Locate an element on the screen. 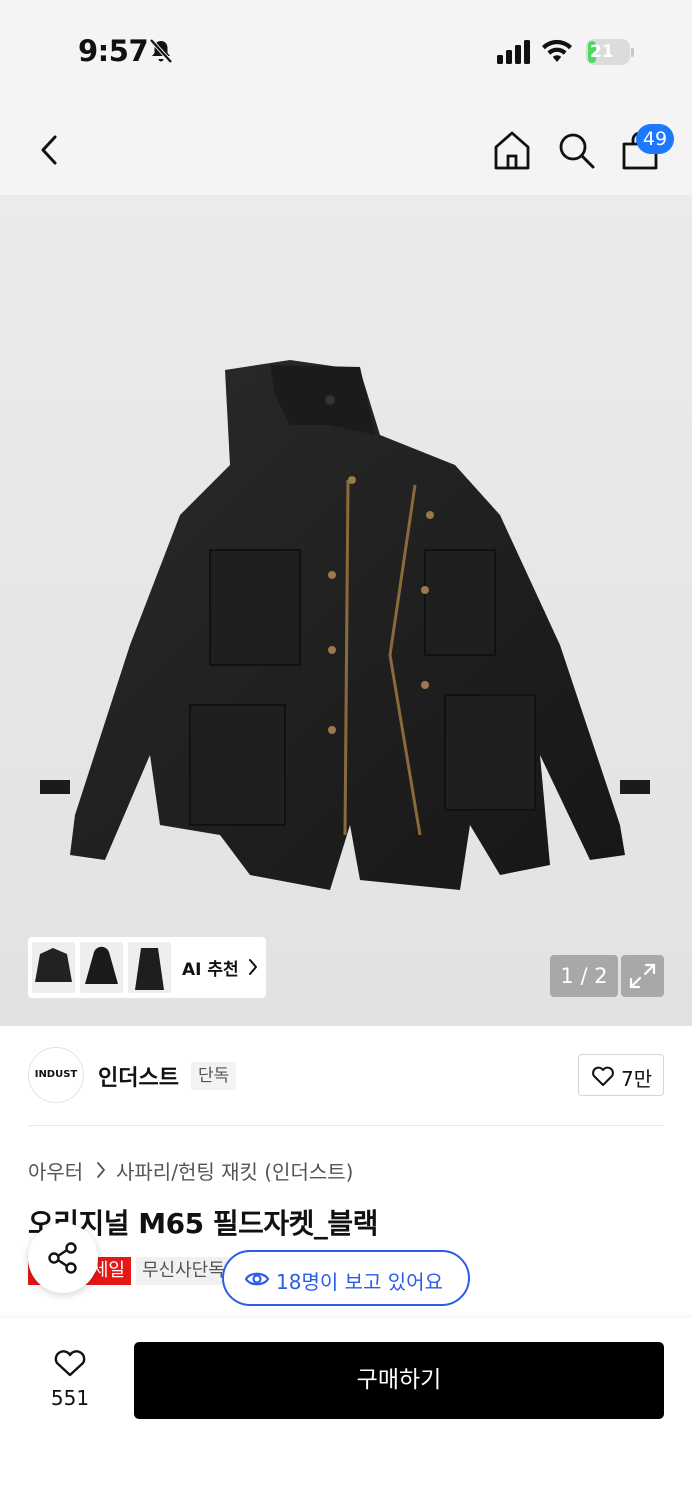 The width and height of the screenshot is (692, 1500). viewers-pill: 18명이 보고 있어요 is located at coordinates (346, 1278).